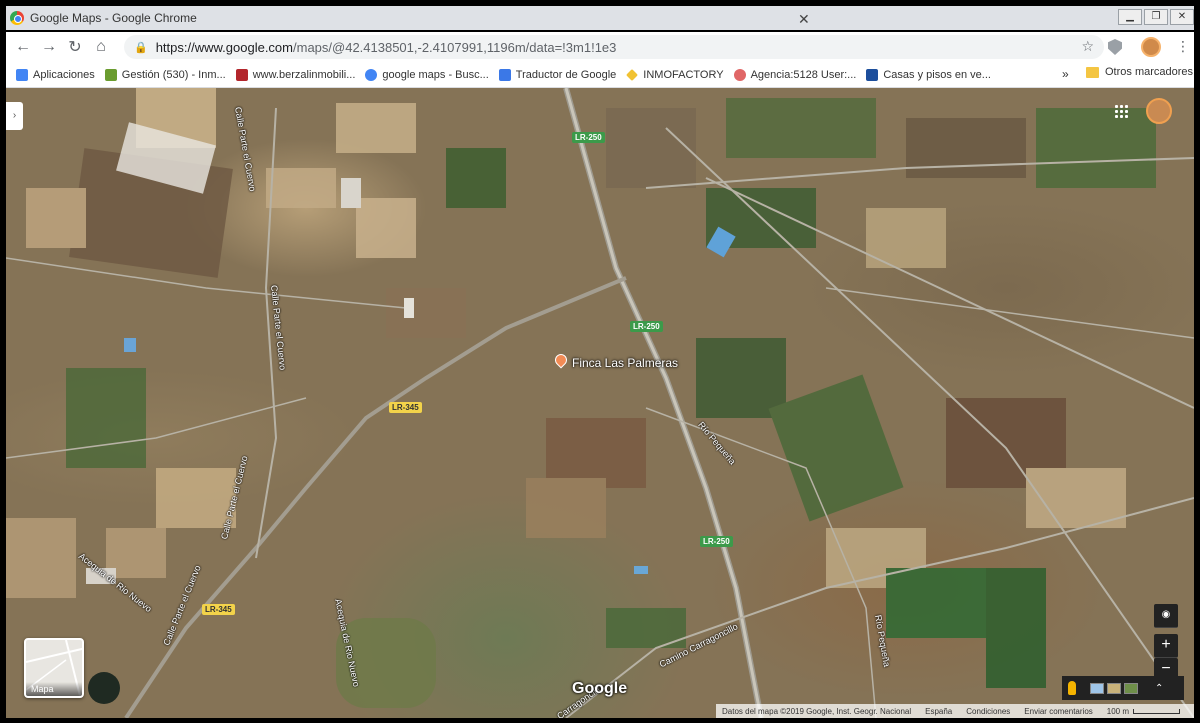 The width and height of the screenshot is (1200, 723). Describe the element at coordinates (1072, 688) in the screenshot. I see `pegman-icon` at that location.